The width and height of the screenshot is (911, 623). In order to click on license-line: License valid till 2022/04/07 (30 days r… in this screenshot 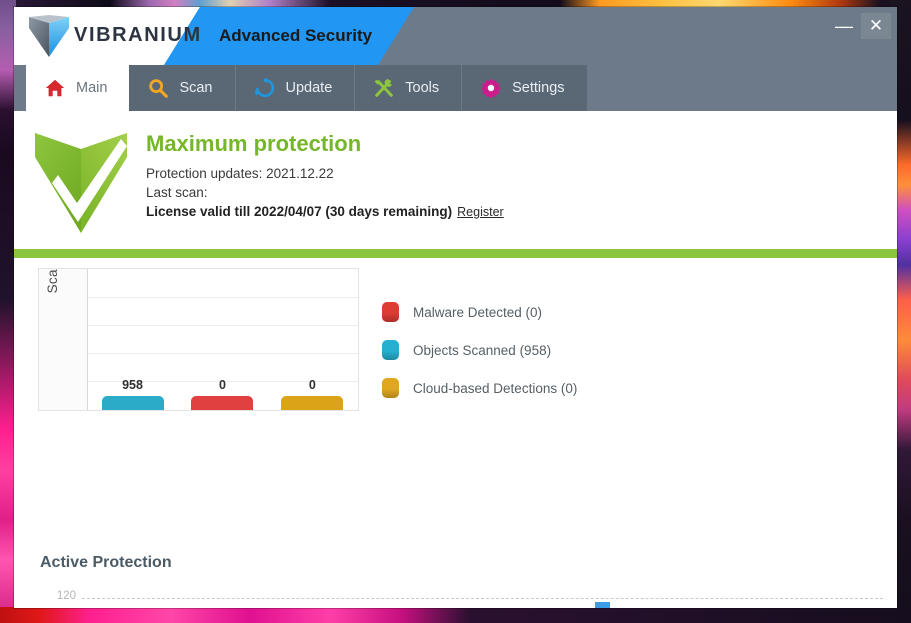, I will do `click(325, 211)`.